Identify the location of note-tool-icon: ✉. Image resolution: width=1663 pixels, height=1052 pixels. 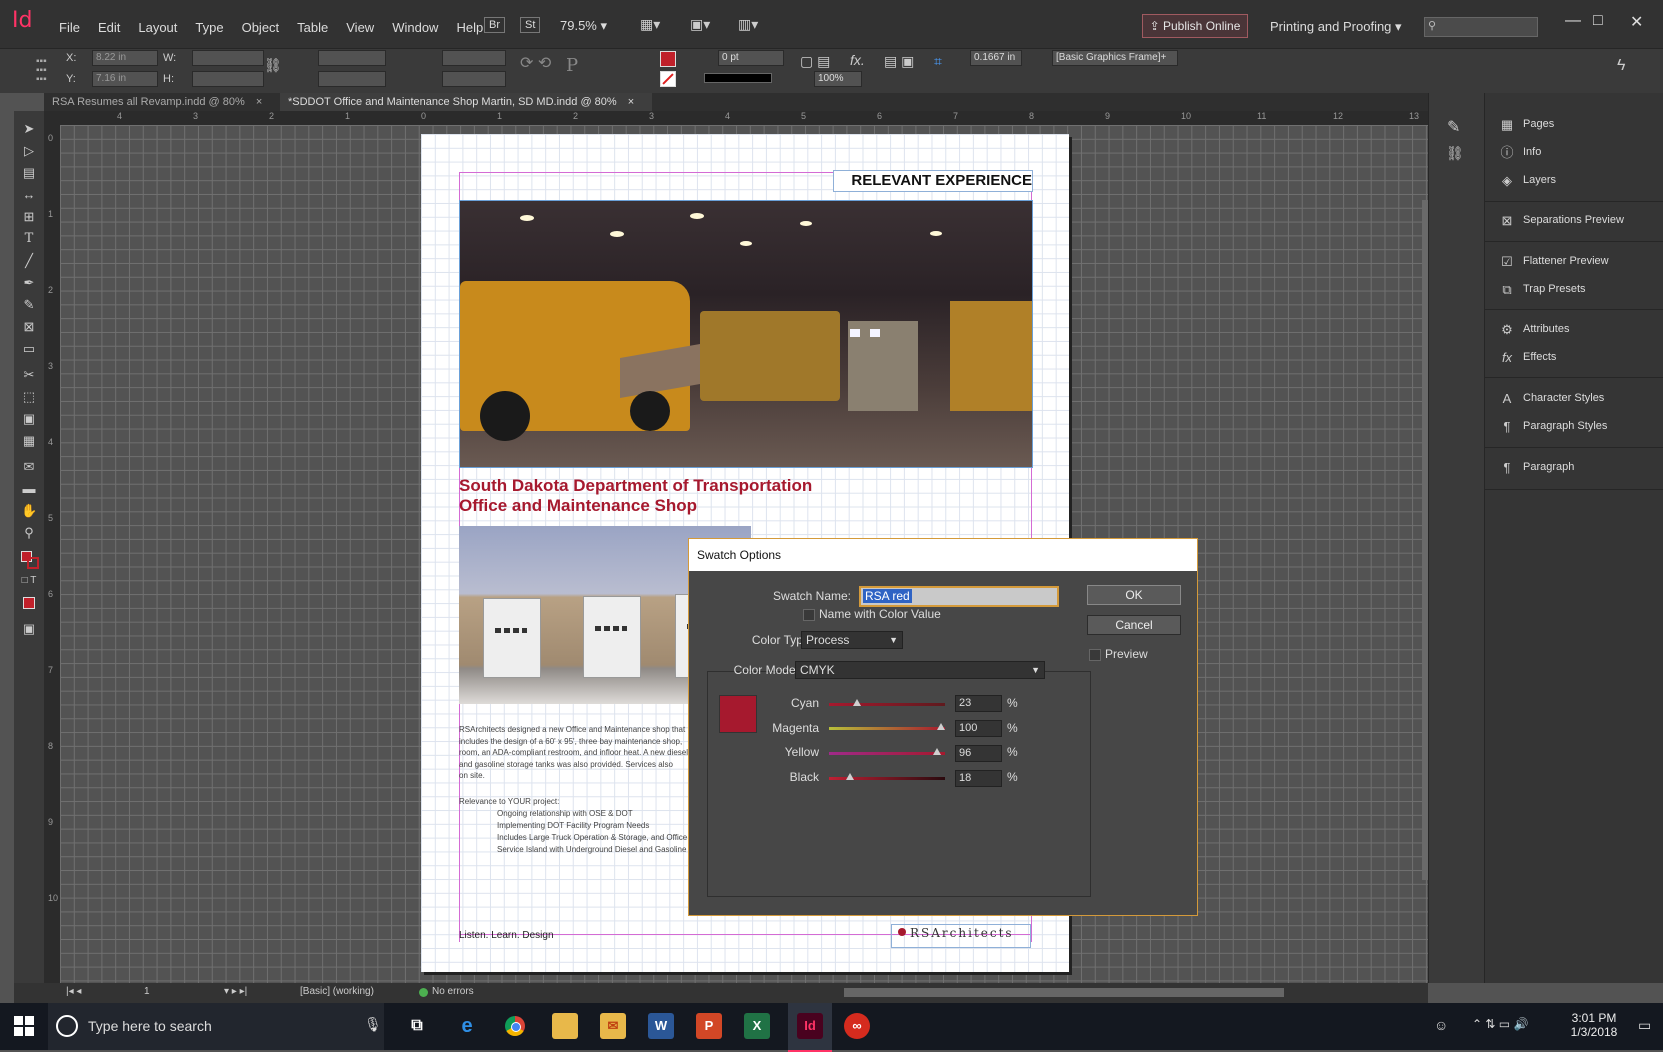
(29, 467).